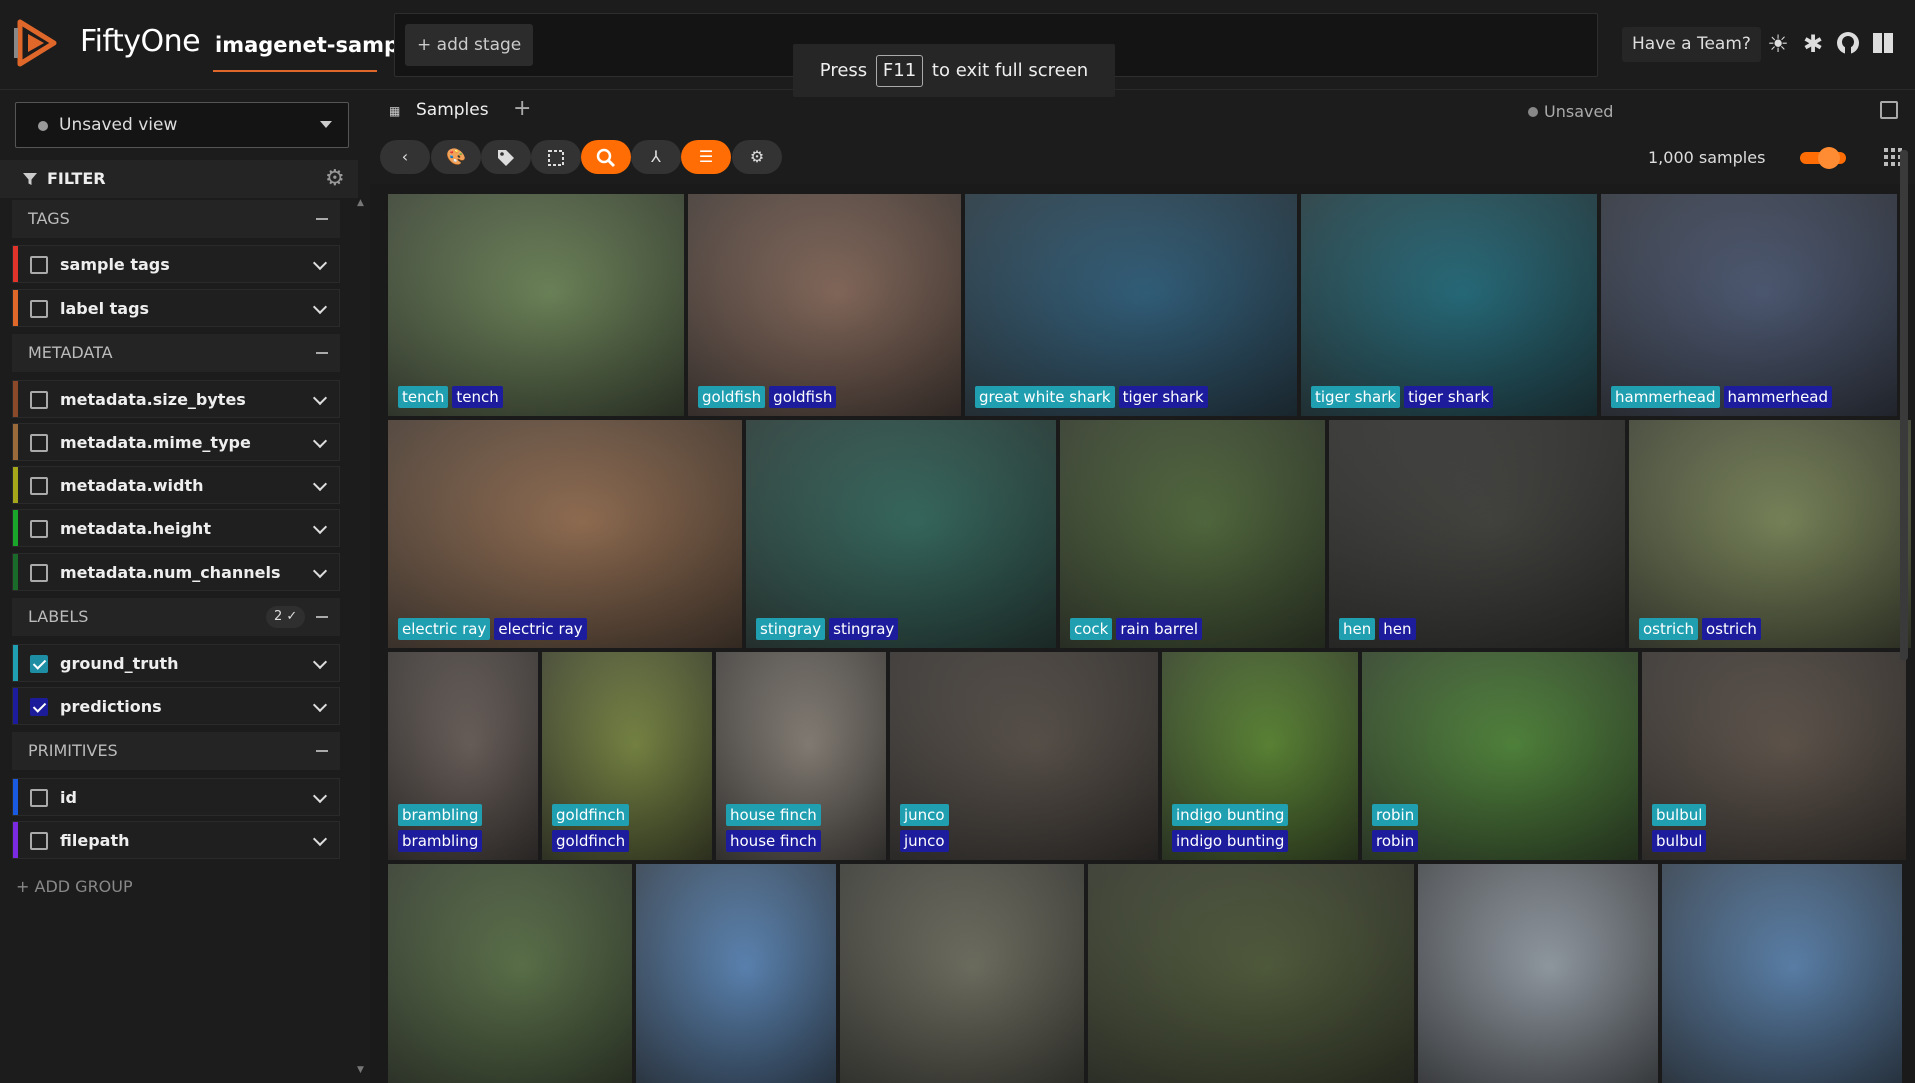 The height and width of the screenshot is (1083, 1915). I want to click on sample-tile: cock rain barrel, so click(1192, 534).